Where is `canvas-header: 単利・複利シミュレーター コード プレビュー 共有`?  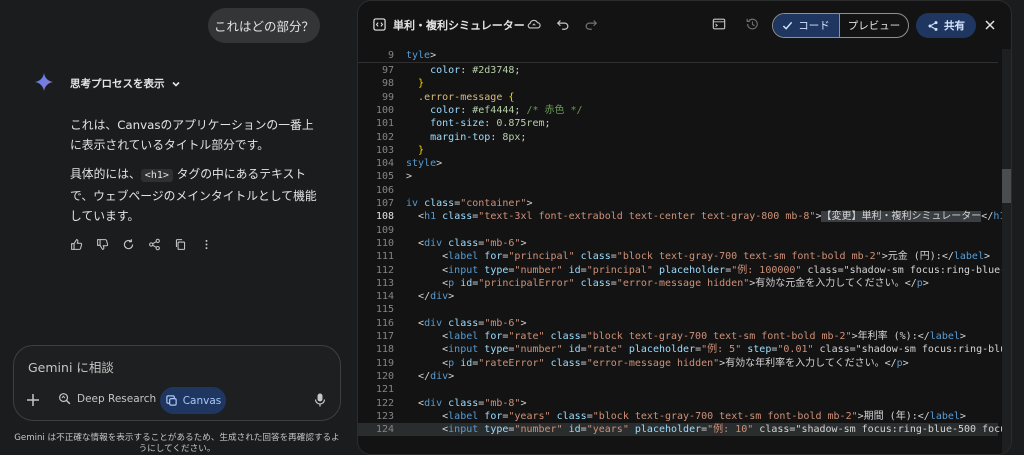
canvas-header: 単利・複利シミュレーター コード プレビュー 共有 is located at coordinates (684, 25).